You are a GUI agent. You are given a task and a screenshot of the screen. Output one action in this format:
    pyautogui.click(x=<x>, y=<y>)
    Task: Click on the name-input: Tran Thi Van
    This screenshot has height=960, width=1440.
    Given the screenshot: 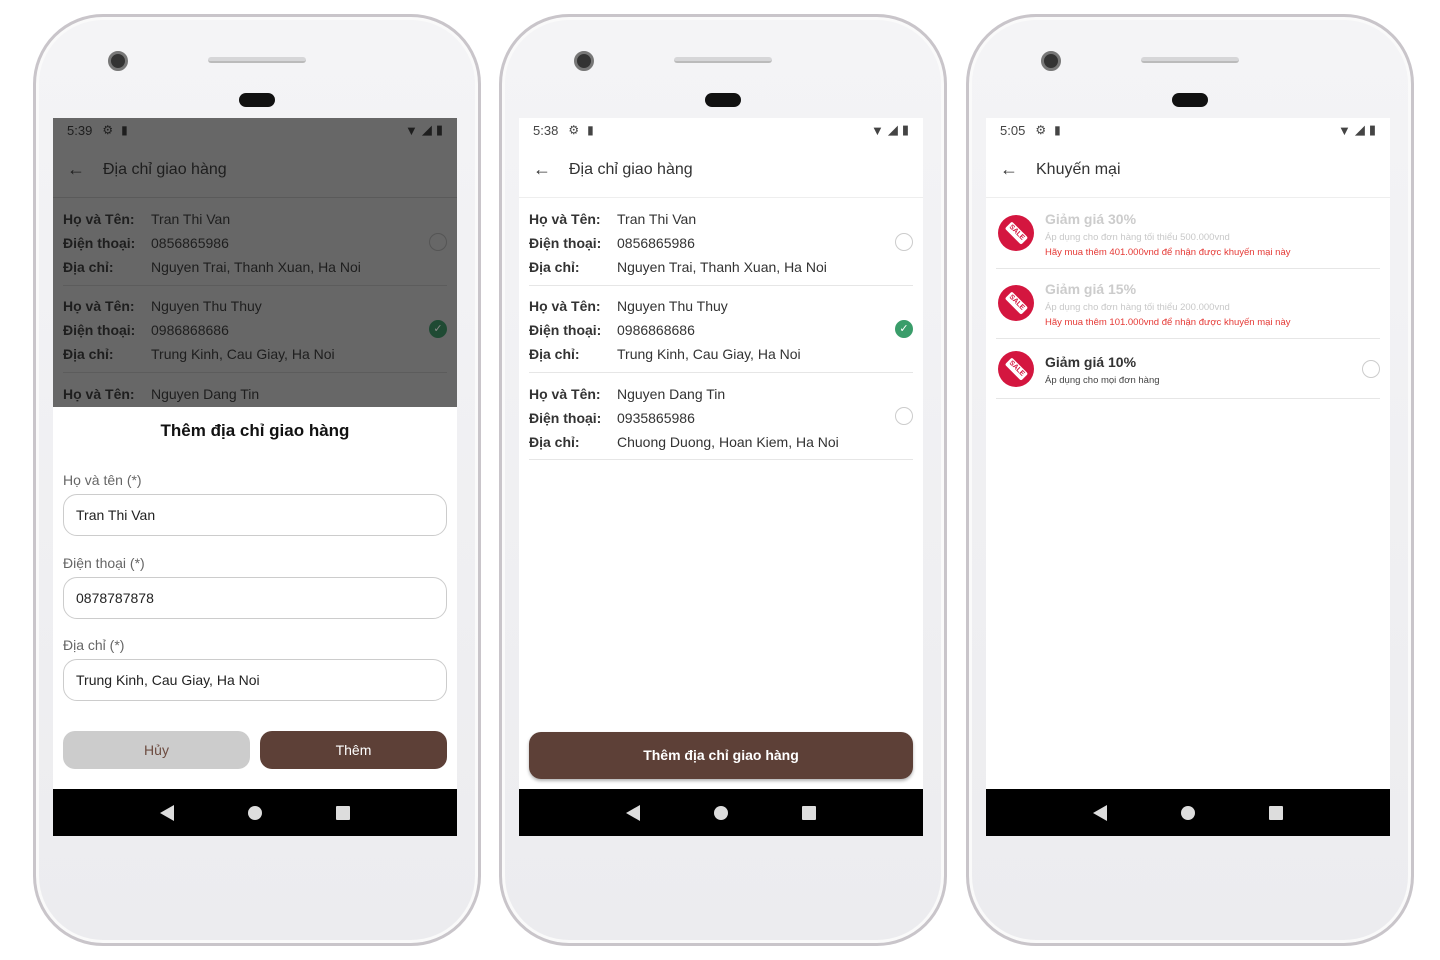 What is the action you would take?
    pyautogui.click(x=255, y=515)
    